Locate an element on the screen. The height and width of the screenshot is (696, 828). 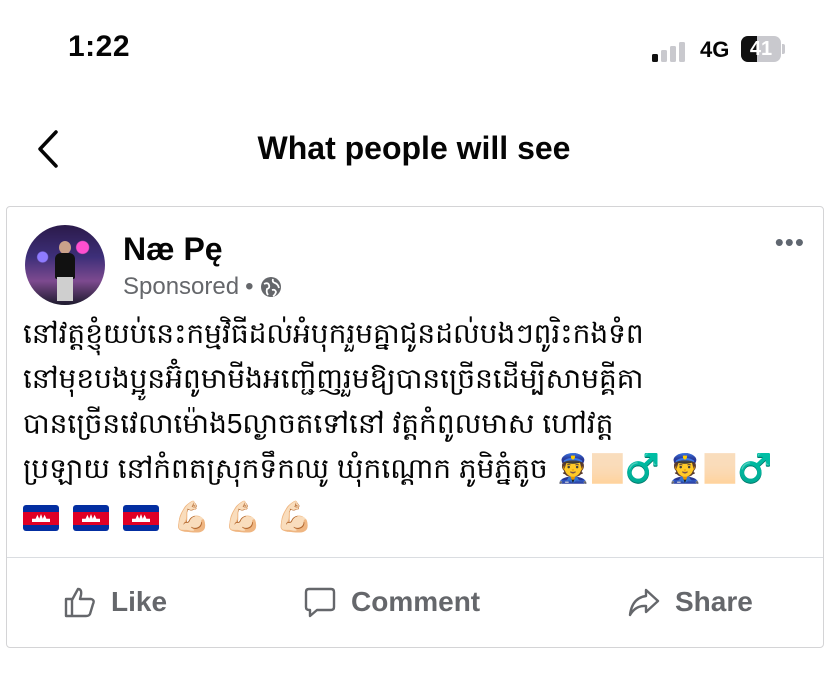
avatar is located at coordinates (65, 265).